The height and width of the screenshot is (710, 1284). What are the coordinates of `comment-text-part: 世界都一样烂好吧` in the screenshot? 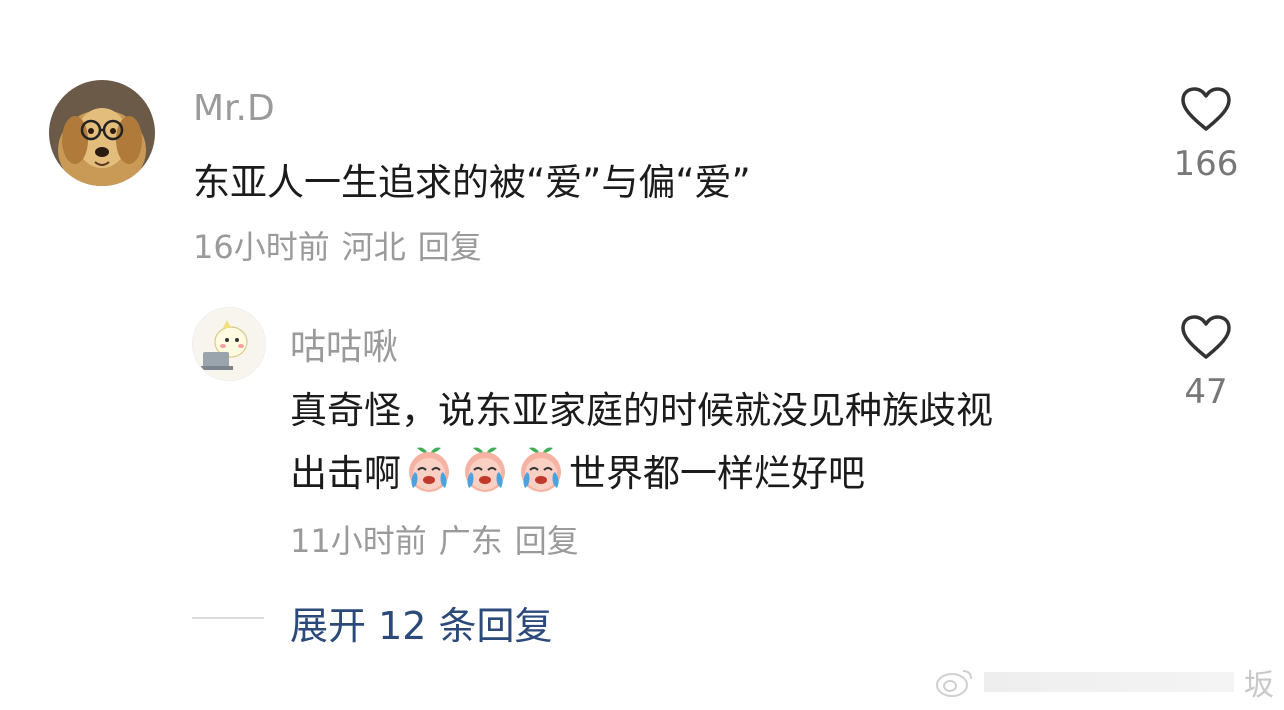 It's located at (717, 473).